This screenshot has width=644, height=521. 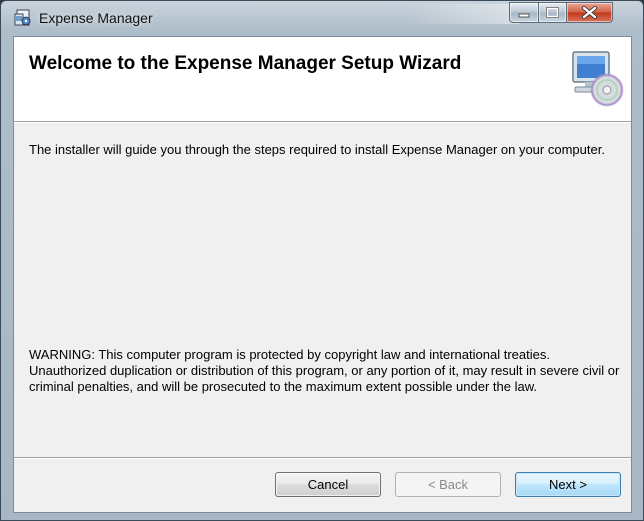 I want to click on computer-cd-icon, so click(x=597, y=77).